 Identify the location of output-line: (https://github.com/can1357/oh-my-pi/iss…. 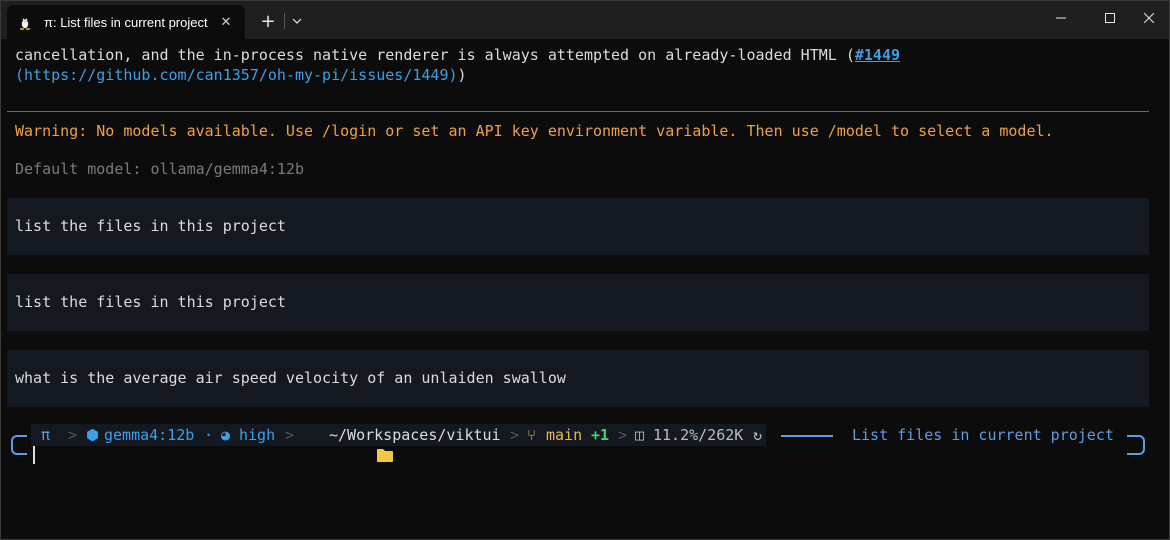
(241, 75).